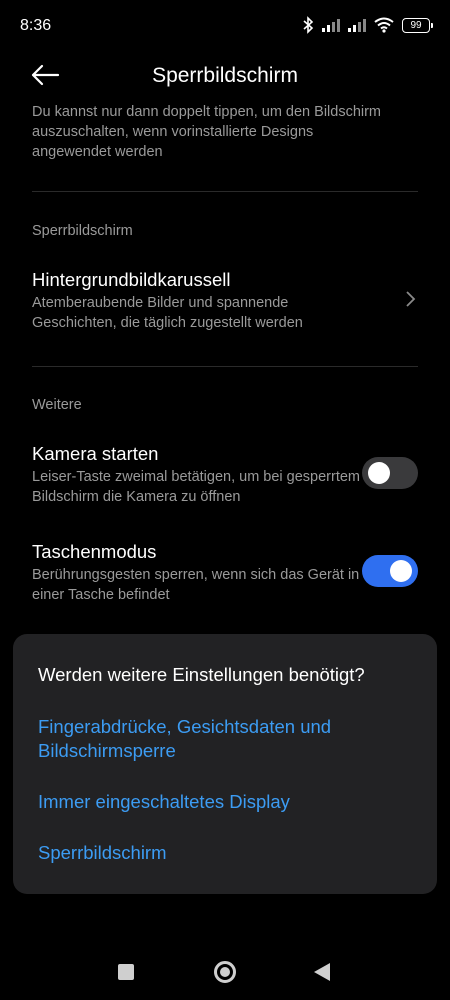 Image resolution: width=450 pixels, height=1000 pixels. What do you see at coordinates (384, 25) in the screenshot?
I see `wifi-icon` at bounding box center [384, 25].